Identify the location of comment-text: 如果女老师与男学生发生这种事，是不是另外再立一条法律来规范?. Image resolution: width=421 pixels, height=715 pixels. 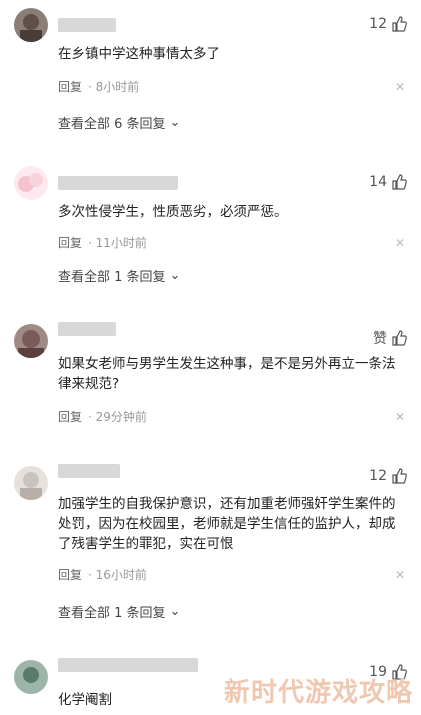
(227, 374).